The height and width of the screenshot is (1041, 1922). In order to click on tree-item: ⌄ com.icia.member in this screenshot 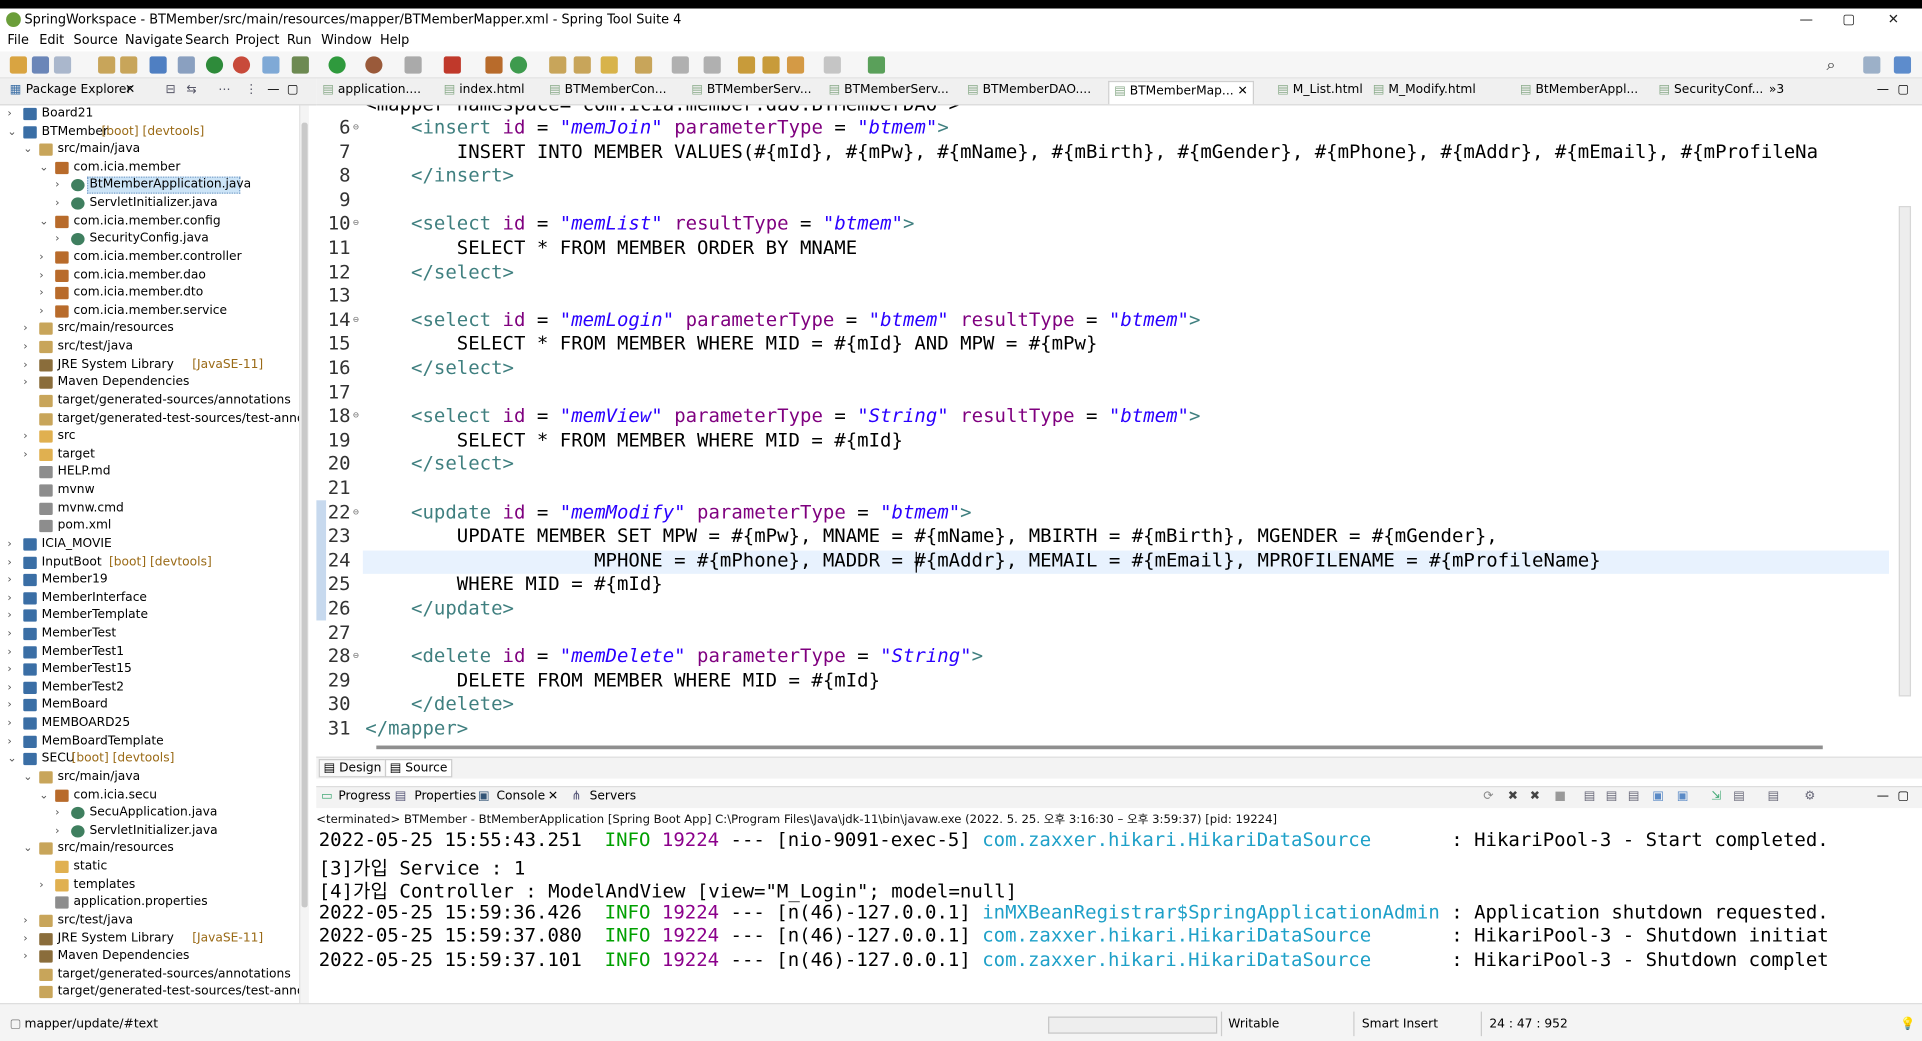, I will do `click(149, 168)`.